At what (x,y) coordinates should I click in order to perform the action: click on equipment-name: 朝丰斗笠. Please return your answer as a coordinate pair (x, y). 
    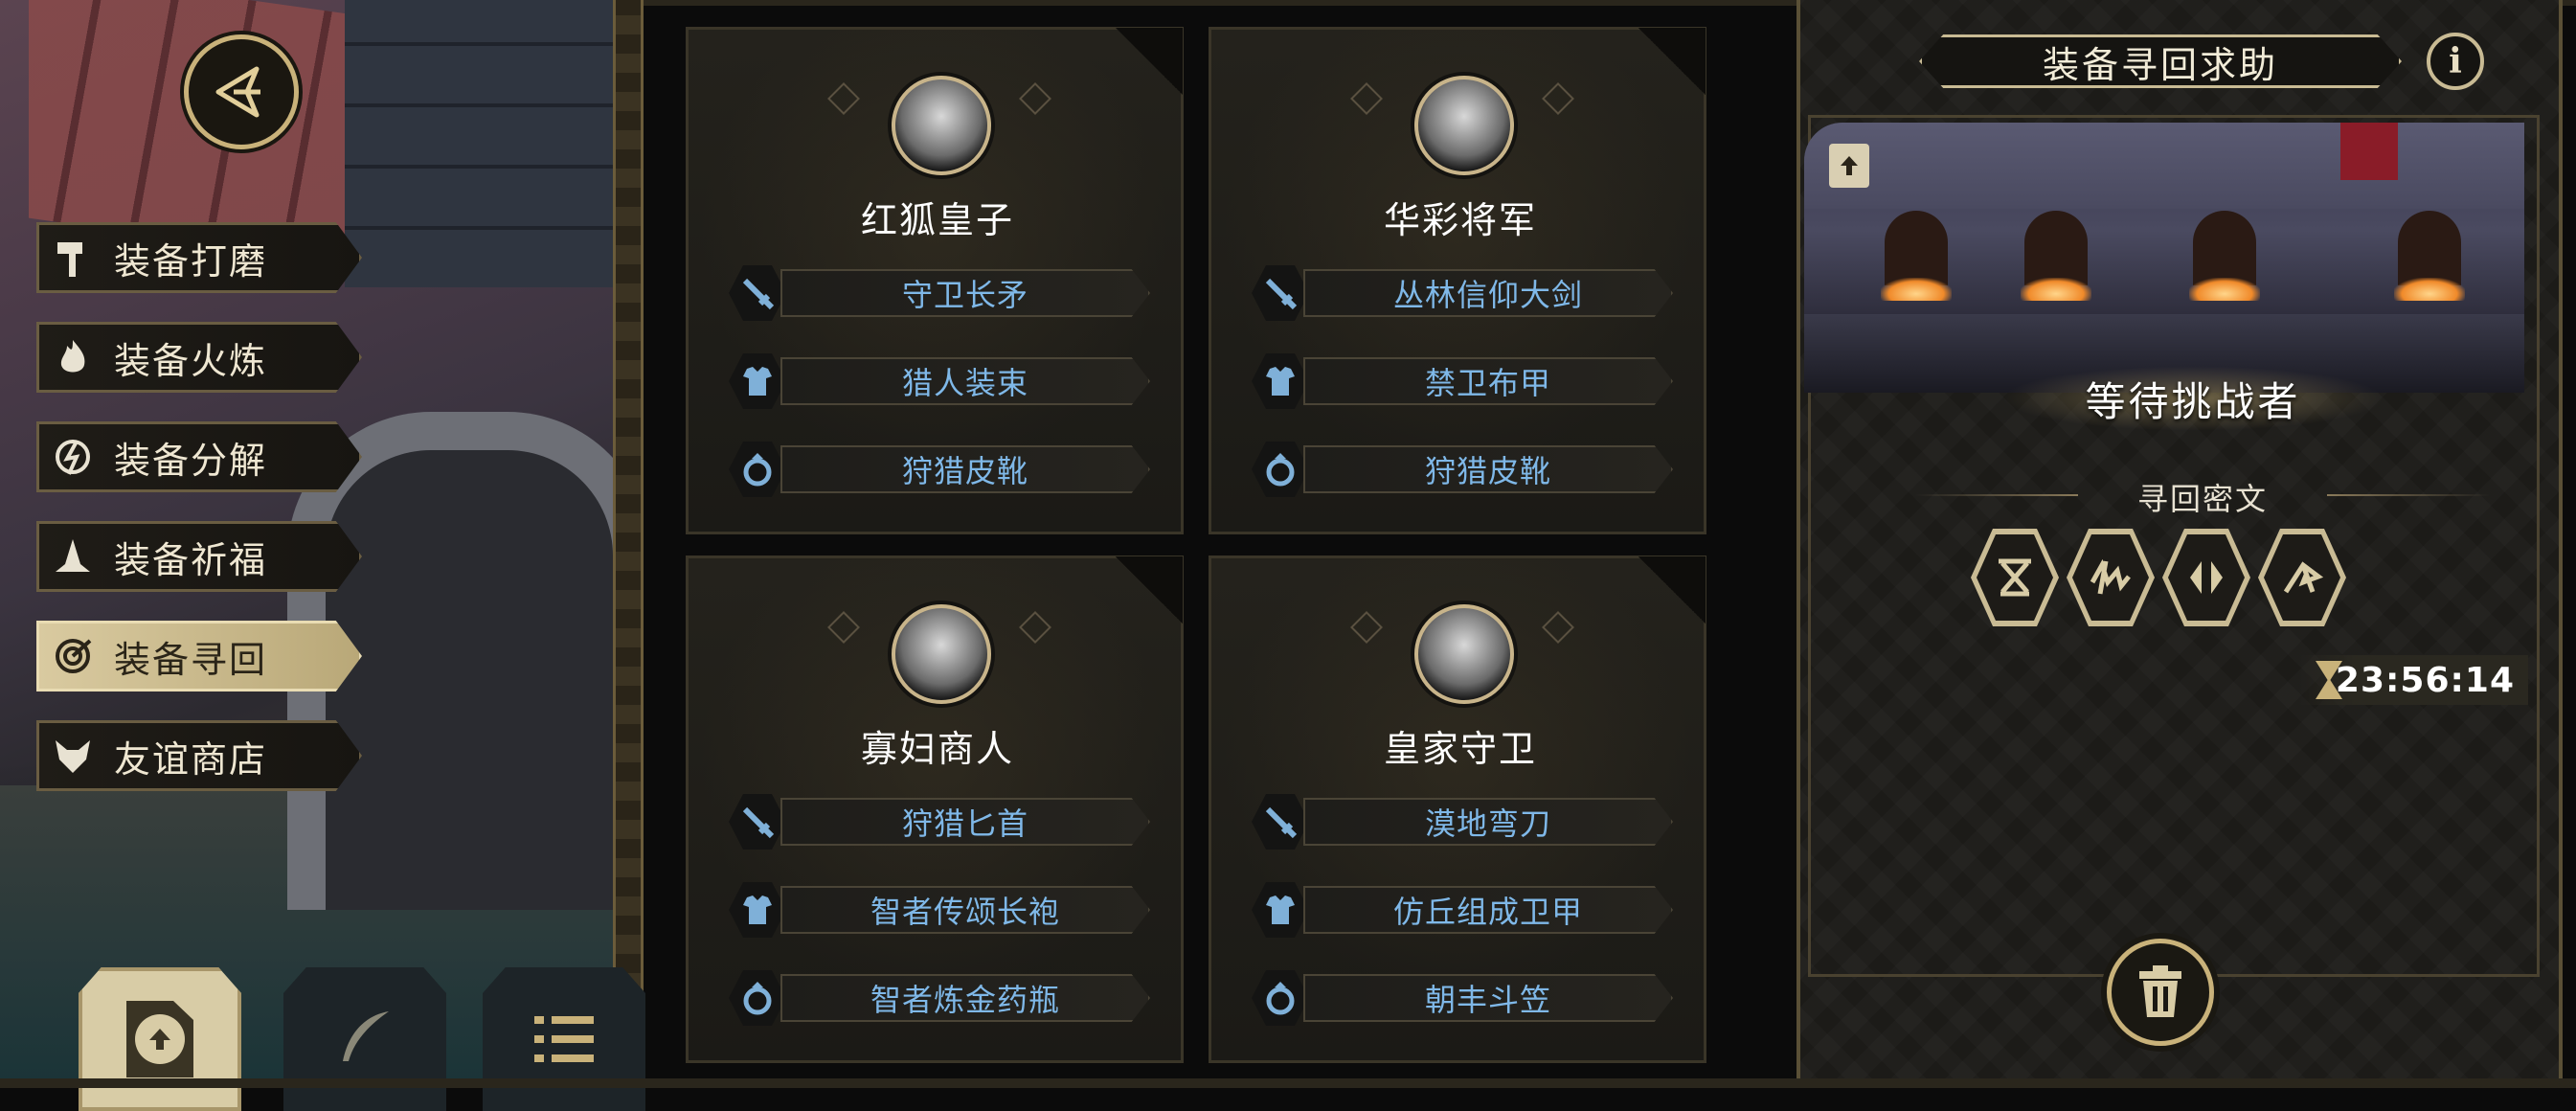
    Looking at the image, I should click on (1487, 1000).